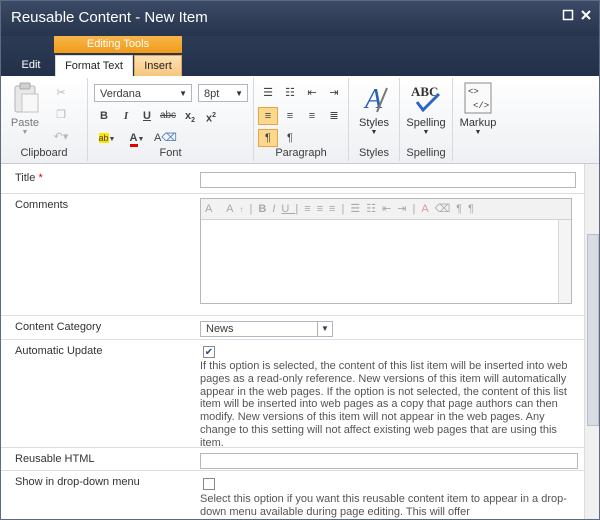  What do you see at coordinates (374, 123) in the screenshot?
I see `styles-label: Styles` at bounding box center [374, 123].